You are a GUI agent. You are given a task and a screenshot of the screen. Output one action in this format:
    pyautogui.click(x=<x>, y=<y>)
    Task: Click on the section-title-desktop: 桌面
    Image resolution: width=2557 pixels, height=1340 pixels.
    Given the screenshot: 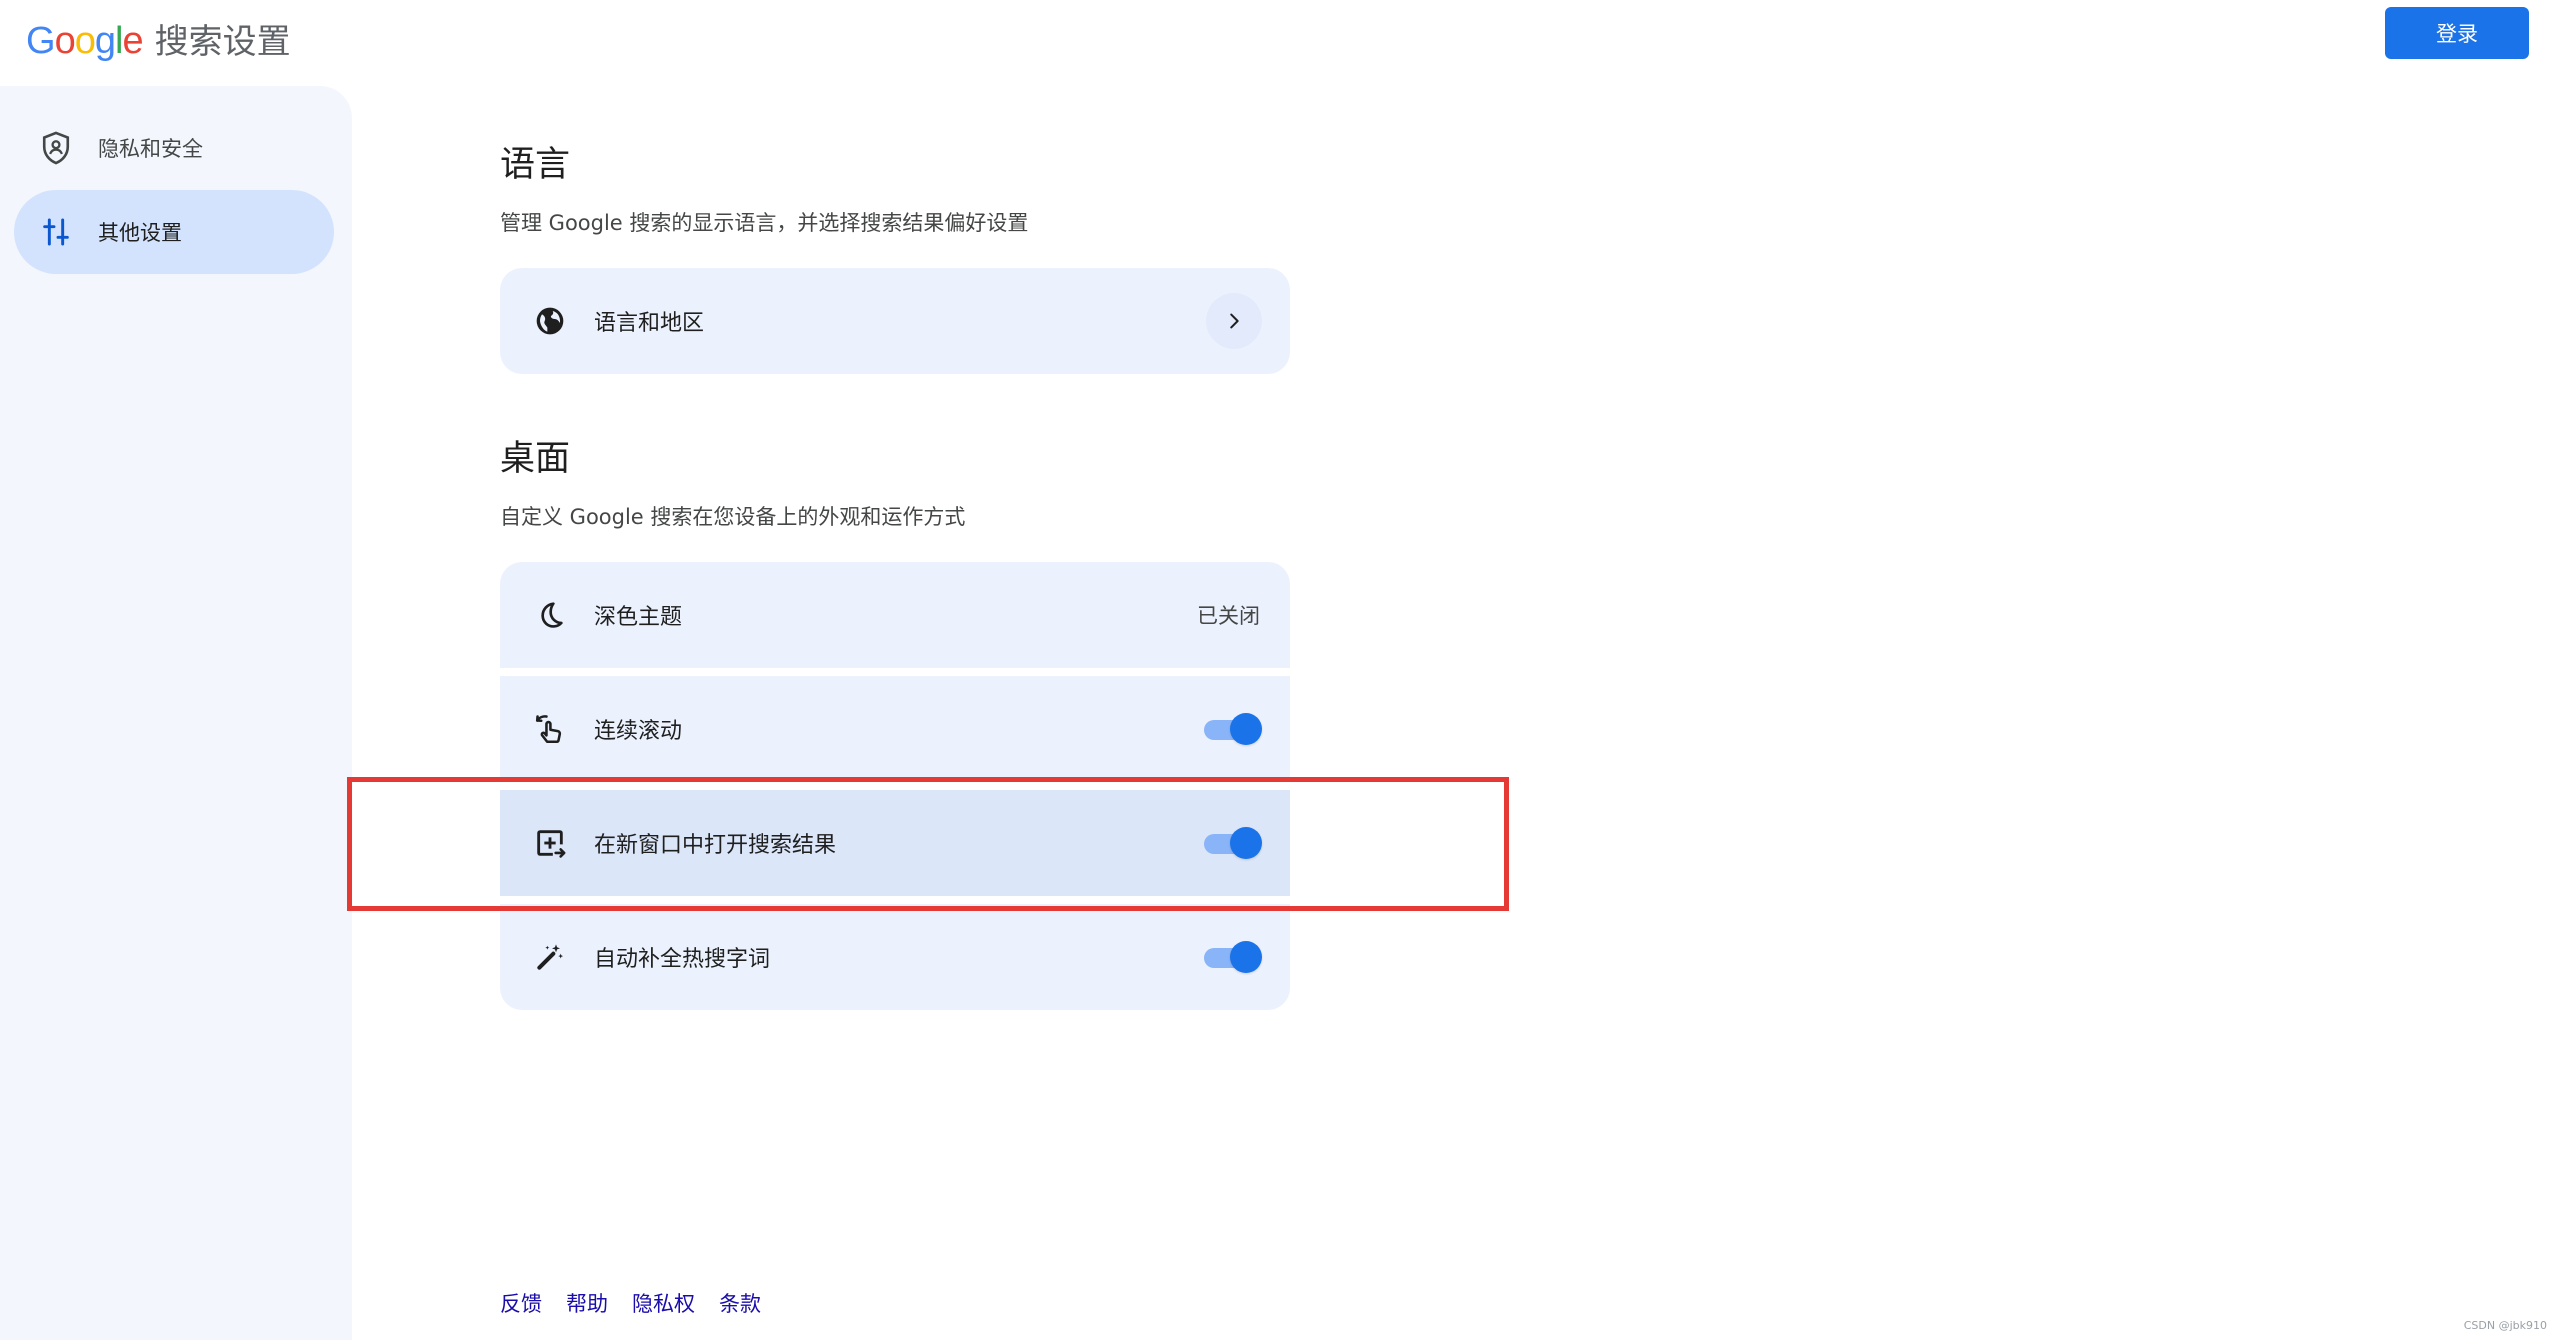 What is the action you would take?
    pyautogui.click(x=535, y=459)
    